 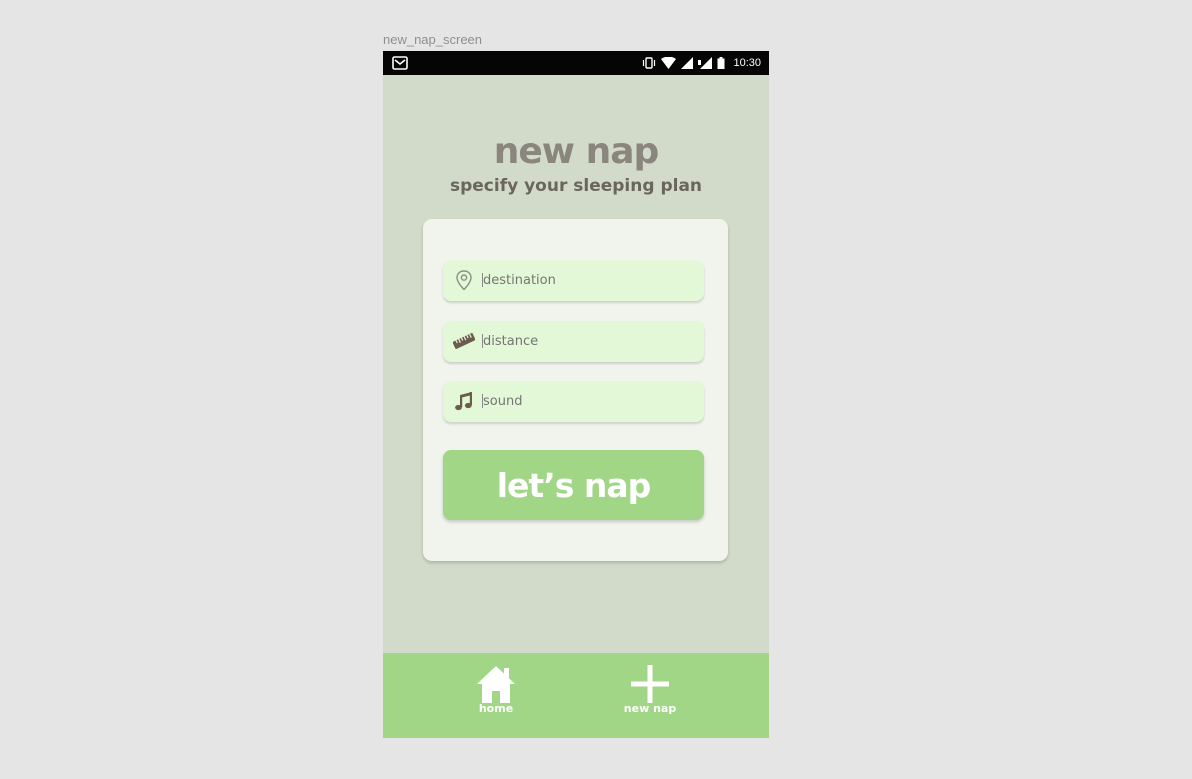 I want to click on frame-label: new_nap_screen, so click(x=433, y=39).